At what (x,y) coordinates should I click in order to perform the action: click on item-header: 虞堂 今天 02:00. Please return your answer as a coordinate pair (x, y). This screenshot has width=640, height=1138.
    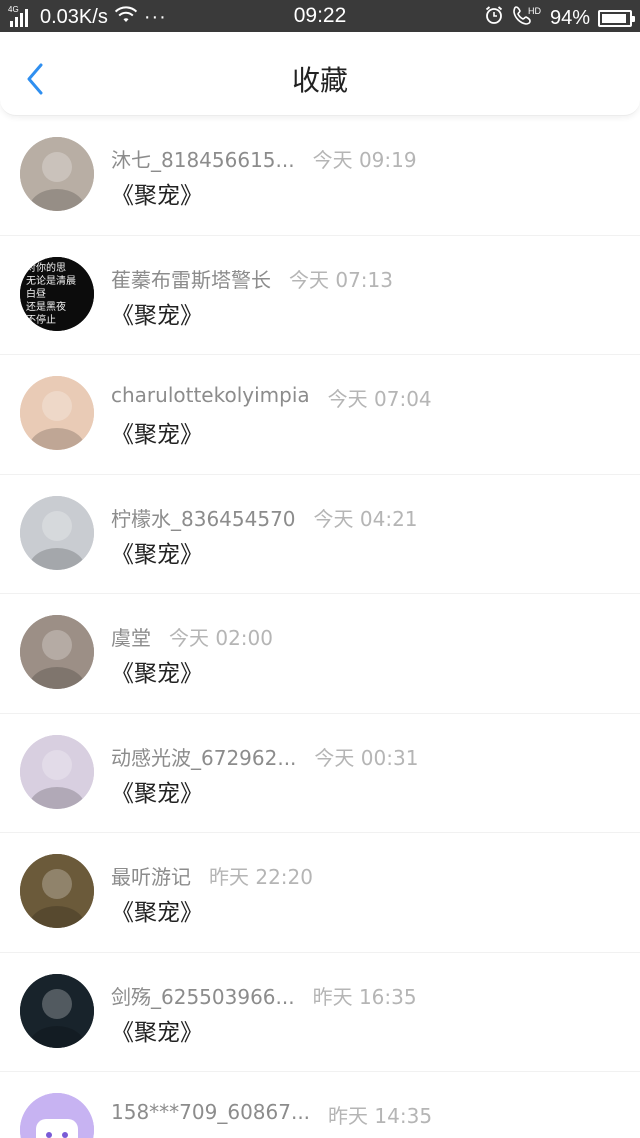
    Looking at the image, I should click on (192, 636).